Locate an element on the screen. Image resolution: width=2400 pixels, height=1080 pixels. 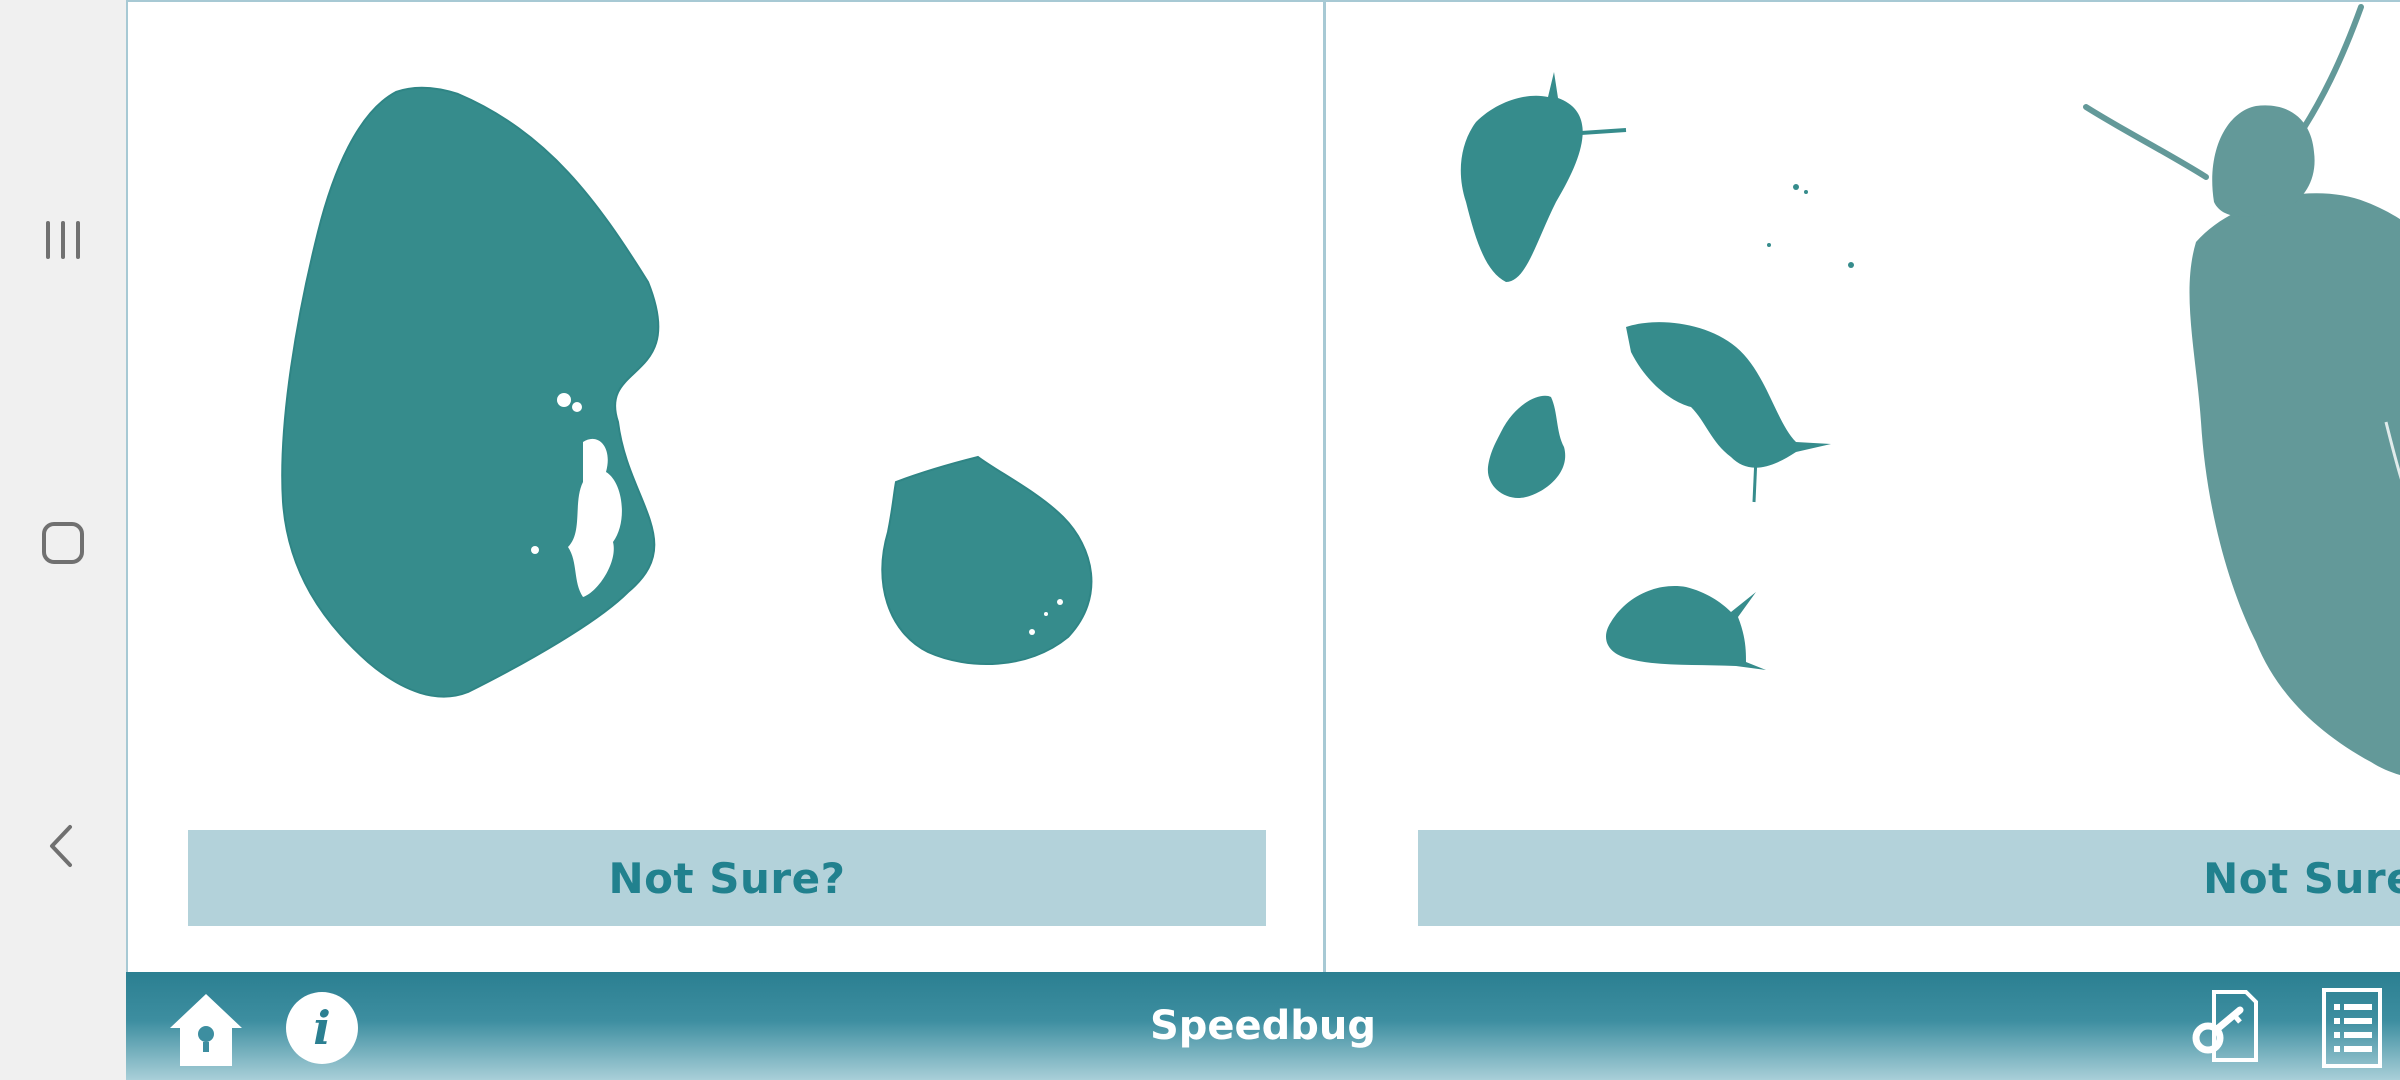
identification-key-button is located at coordinates (2226, 1028).